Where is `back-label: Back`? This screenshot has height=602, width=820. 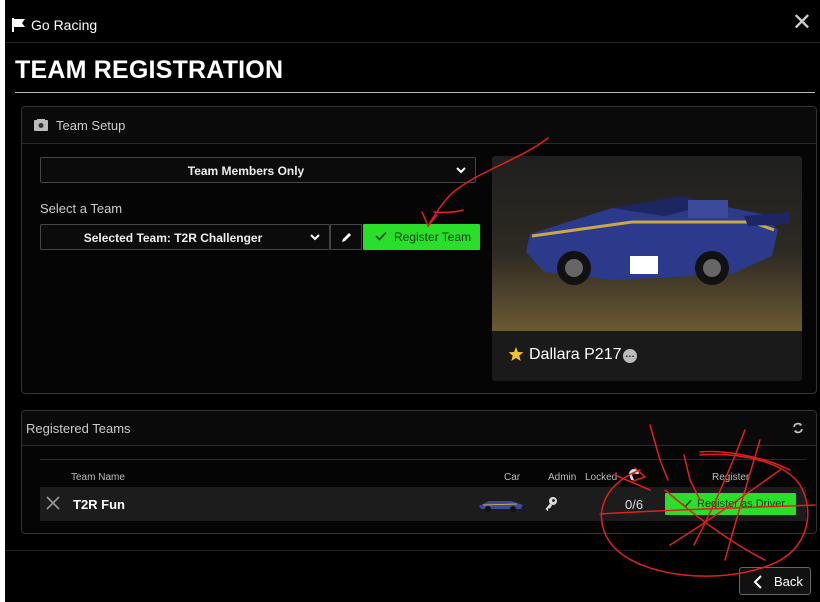
back-label: Back is located at coordinates (788, 581).